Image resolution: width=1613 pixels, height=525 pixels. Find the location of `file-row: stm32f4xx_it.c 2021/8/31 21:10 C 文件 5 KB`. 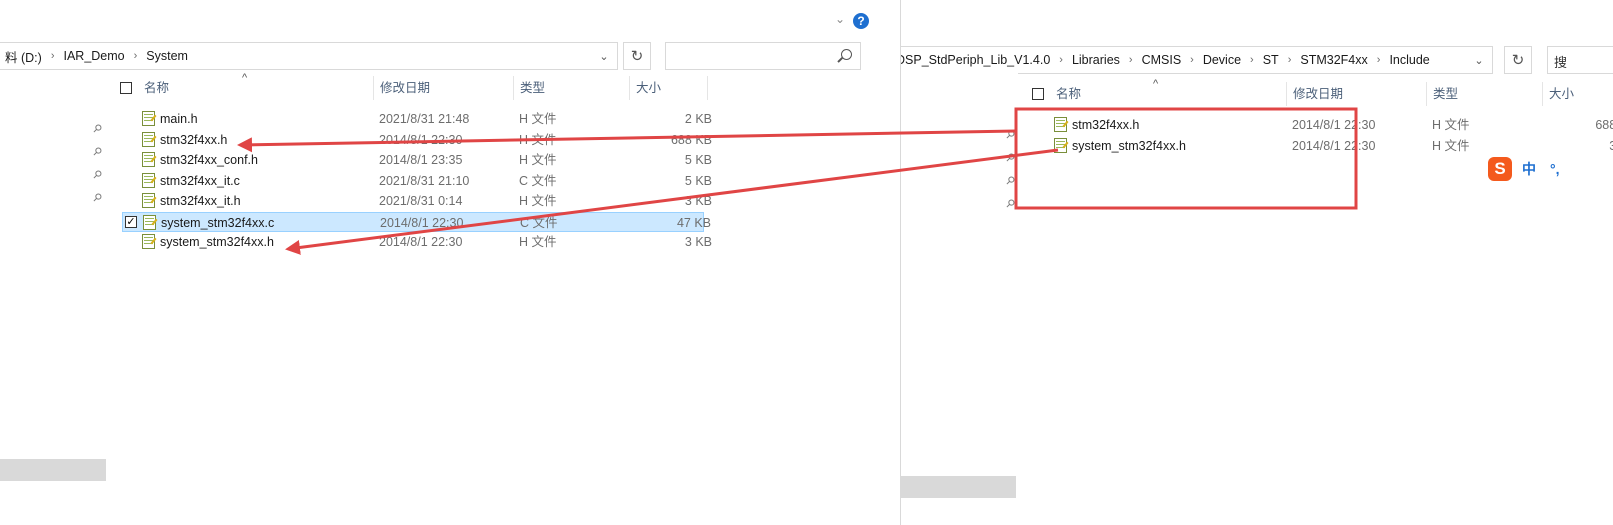

file-row: stm32f4xx_it.c 2021/8/31 21:10 C 文件 5 KB is located at coordinates (417, 181).